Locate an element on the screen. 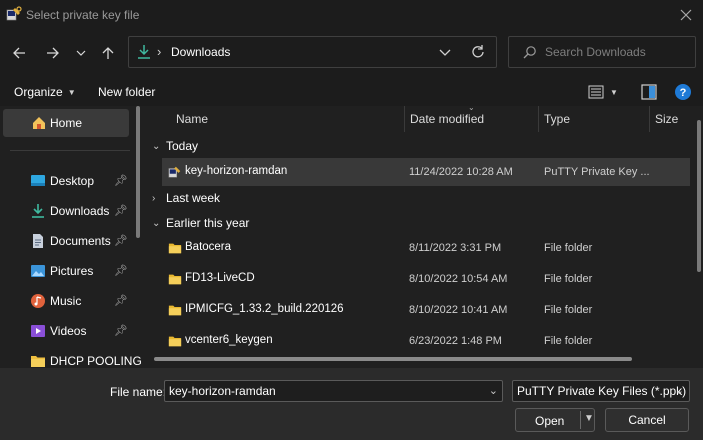 Image resolution: width=703 pixels, height=440 pixels. sidebar-item-desktop: Desktop 📌︎ is located at coordinates (67, 181).